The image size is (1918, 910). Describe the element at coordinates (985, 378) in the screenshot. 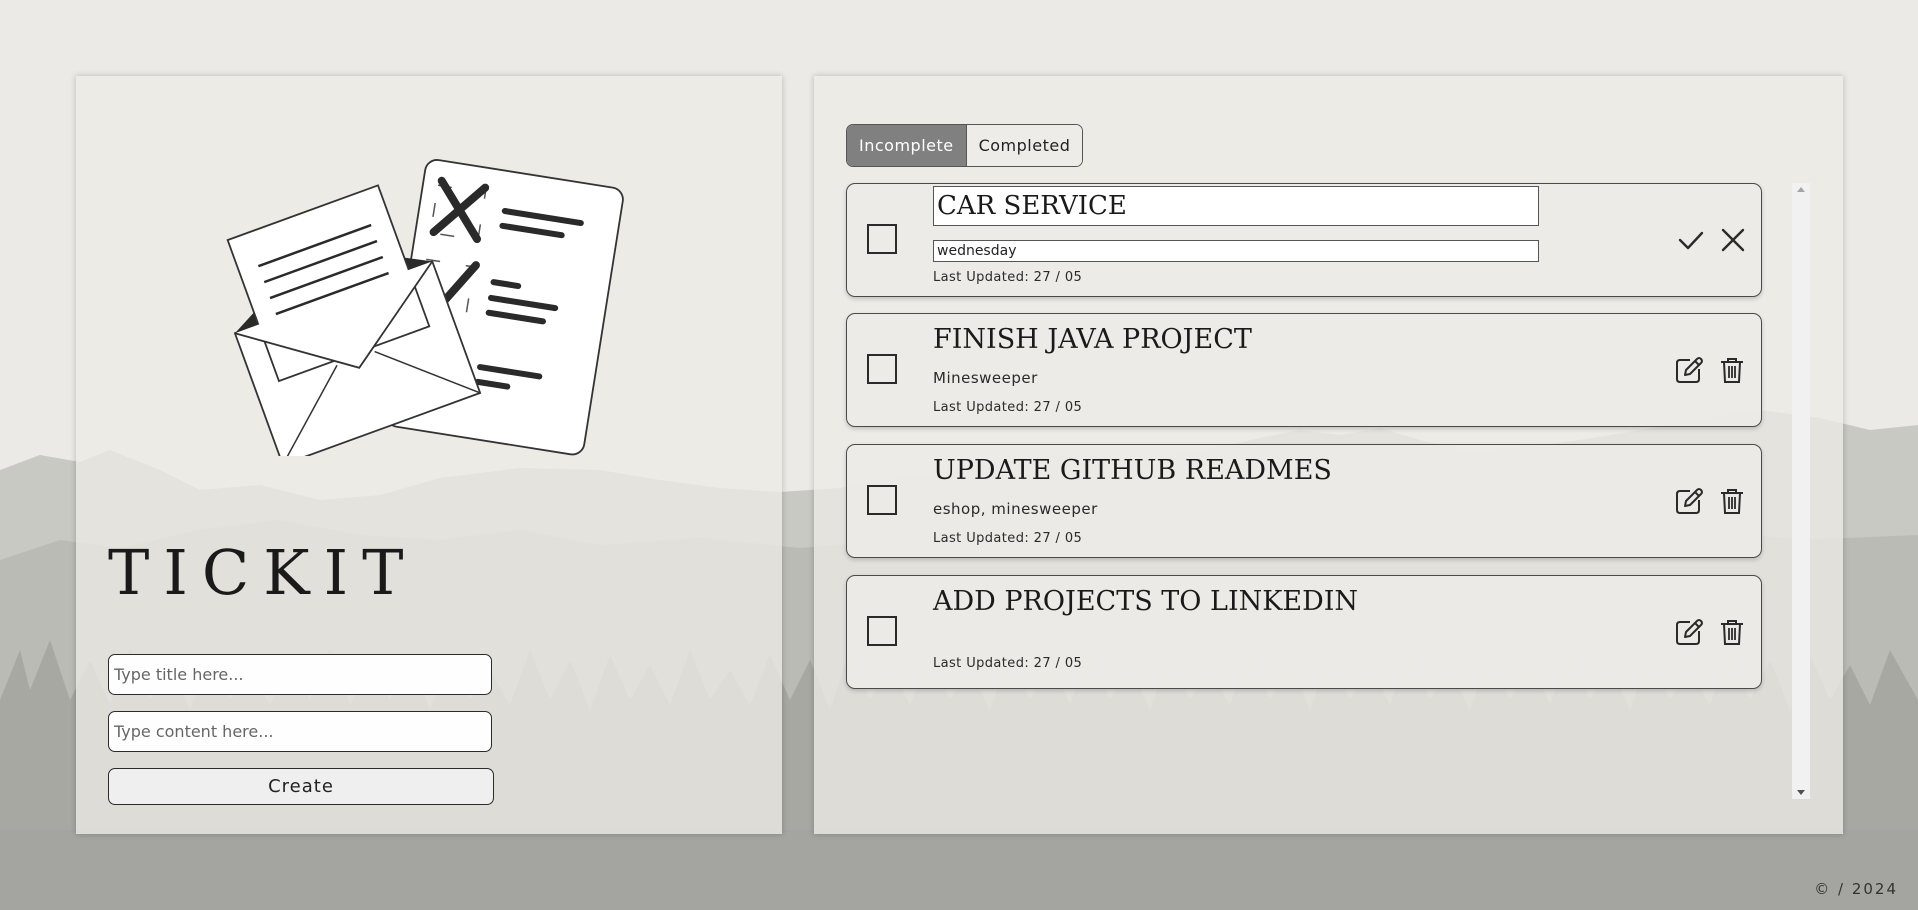

I see `task-content: Minesweeper` at that location.